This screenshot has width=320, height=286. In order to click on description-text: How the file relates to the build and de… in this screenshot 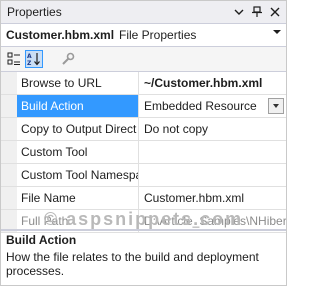, I will do `click(132, 264)`.